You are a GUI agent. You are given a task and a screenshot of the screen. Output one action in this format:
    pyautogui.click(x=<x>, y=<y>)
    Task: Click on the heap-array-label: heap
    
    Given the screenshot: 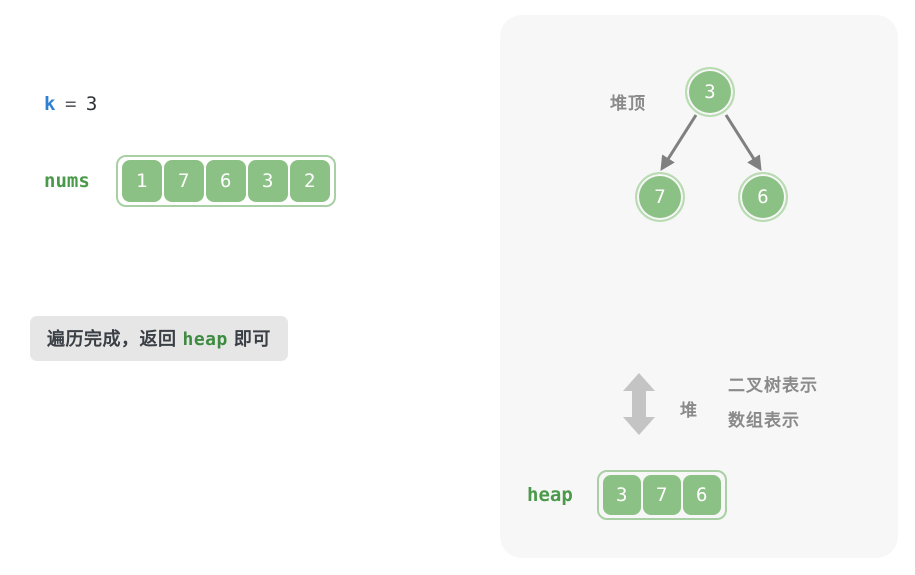 What is the action you would take?
    pyautogui.click(x=550, y=495)
    